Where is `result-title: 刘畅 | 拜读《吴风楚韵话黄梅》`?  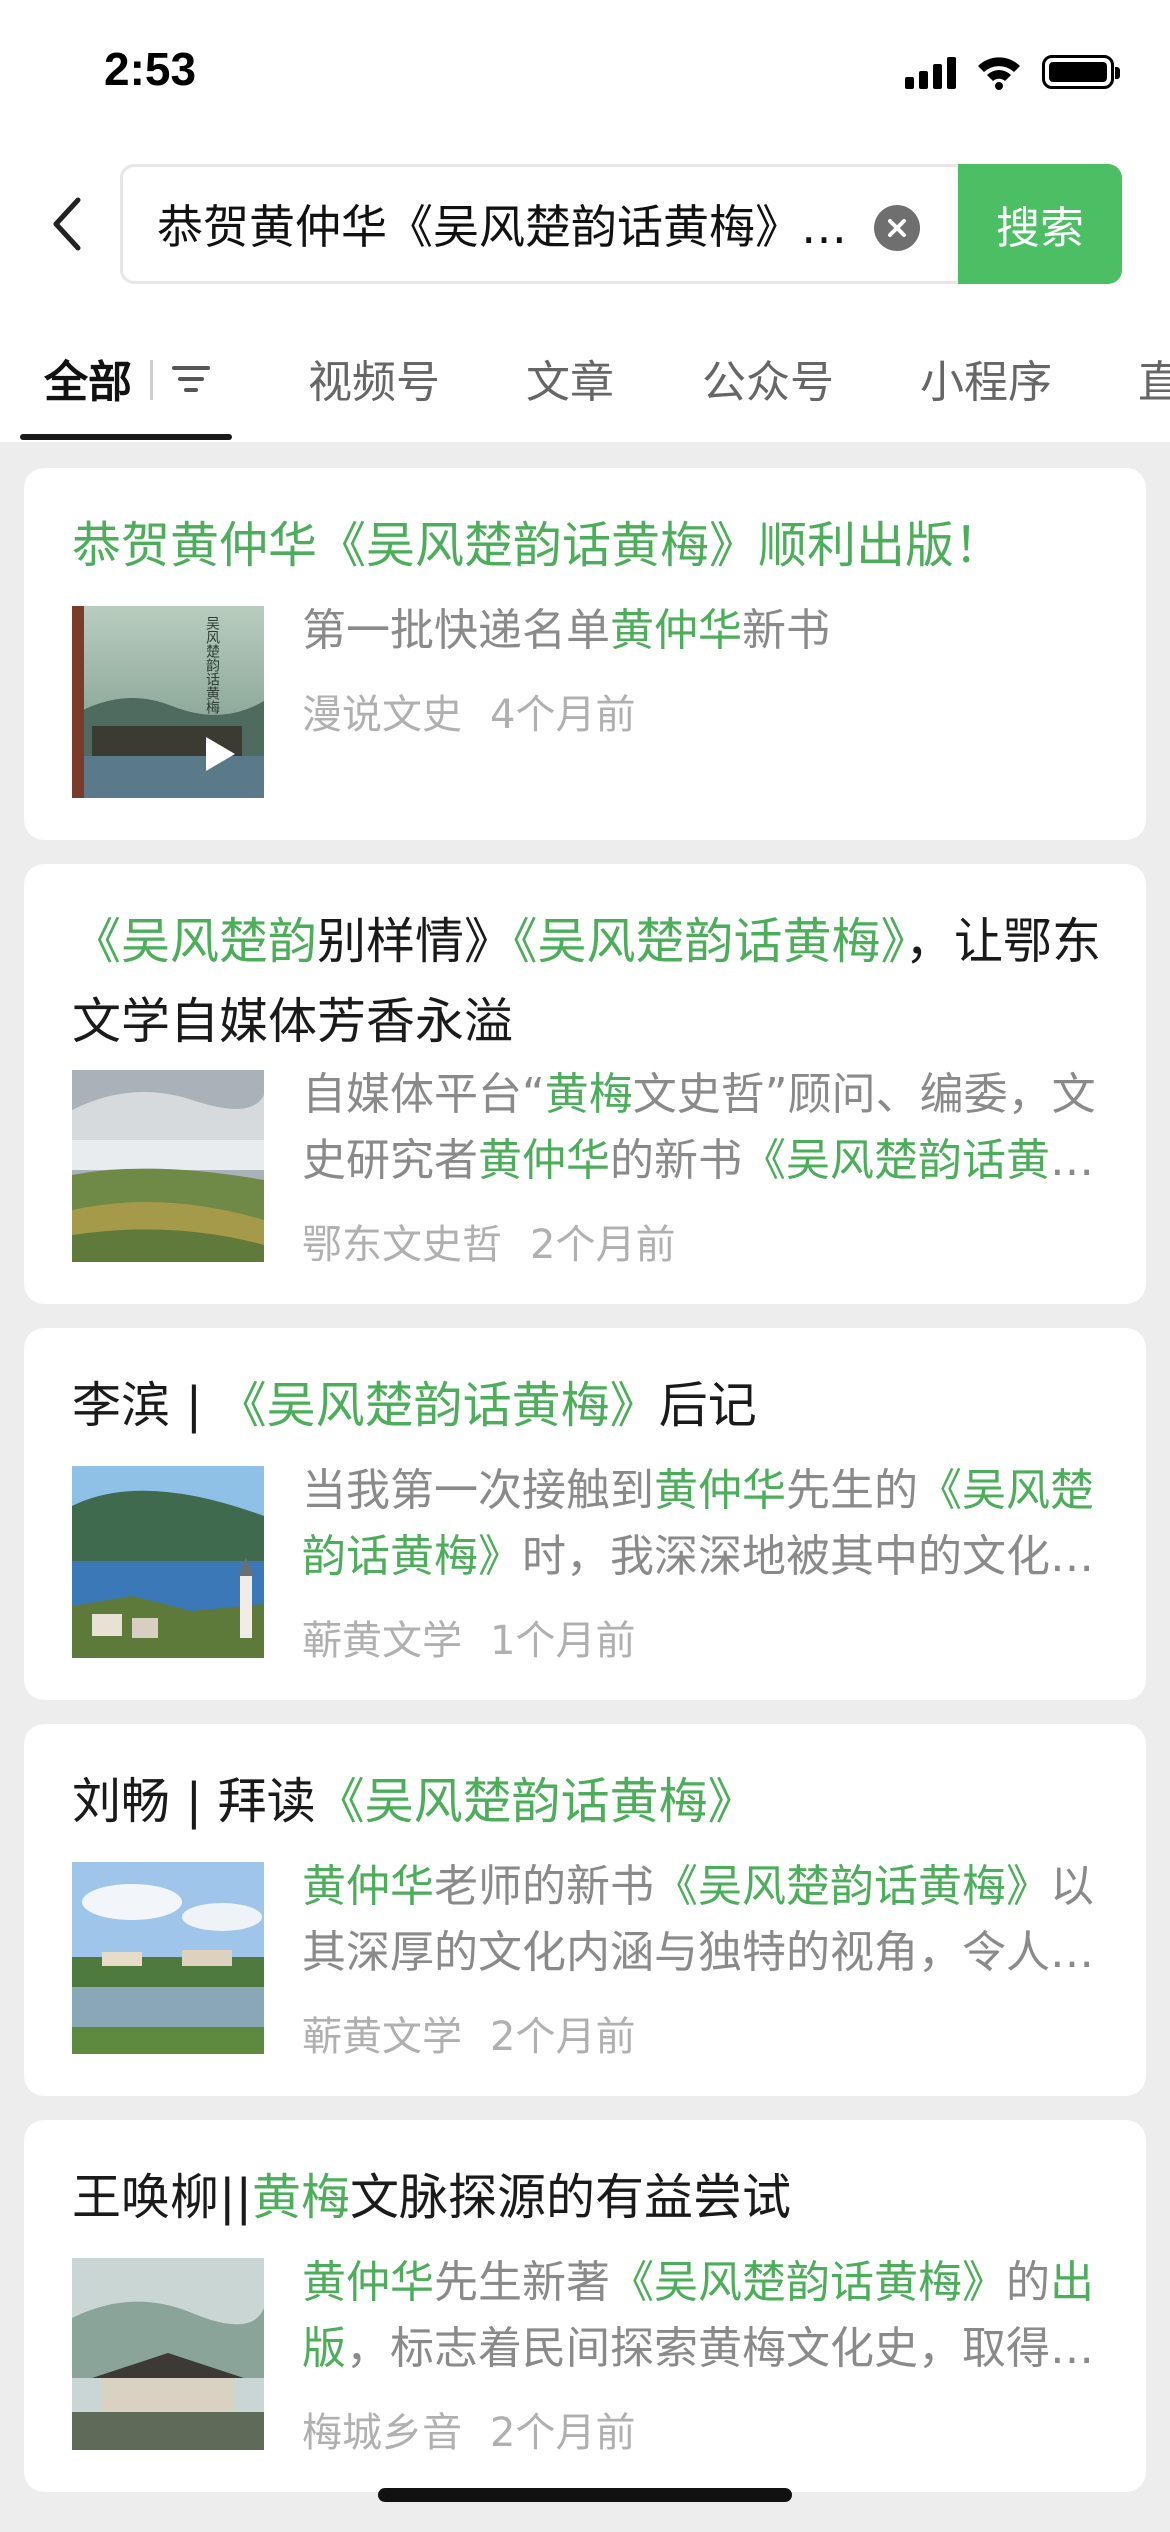
result-title: 刘畅 | 拜读《吴风楚韵话黄梅》 is located at coordinates (587, 1802).